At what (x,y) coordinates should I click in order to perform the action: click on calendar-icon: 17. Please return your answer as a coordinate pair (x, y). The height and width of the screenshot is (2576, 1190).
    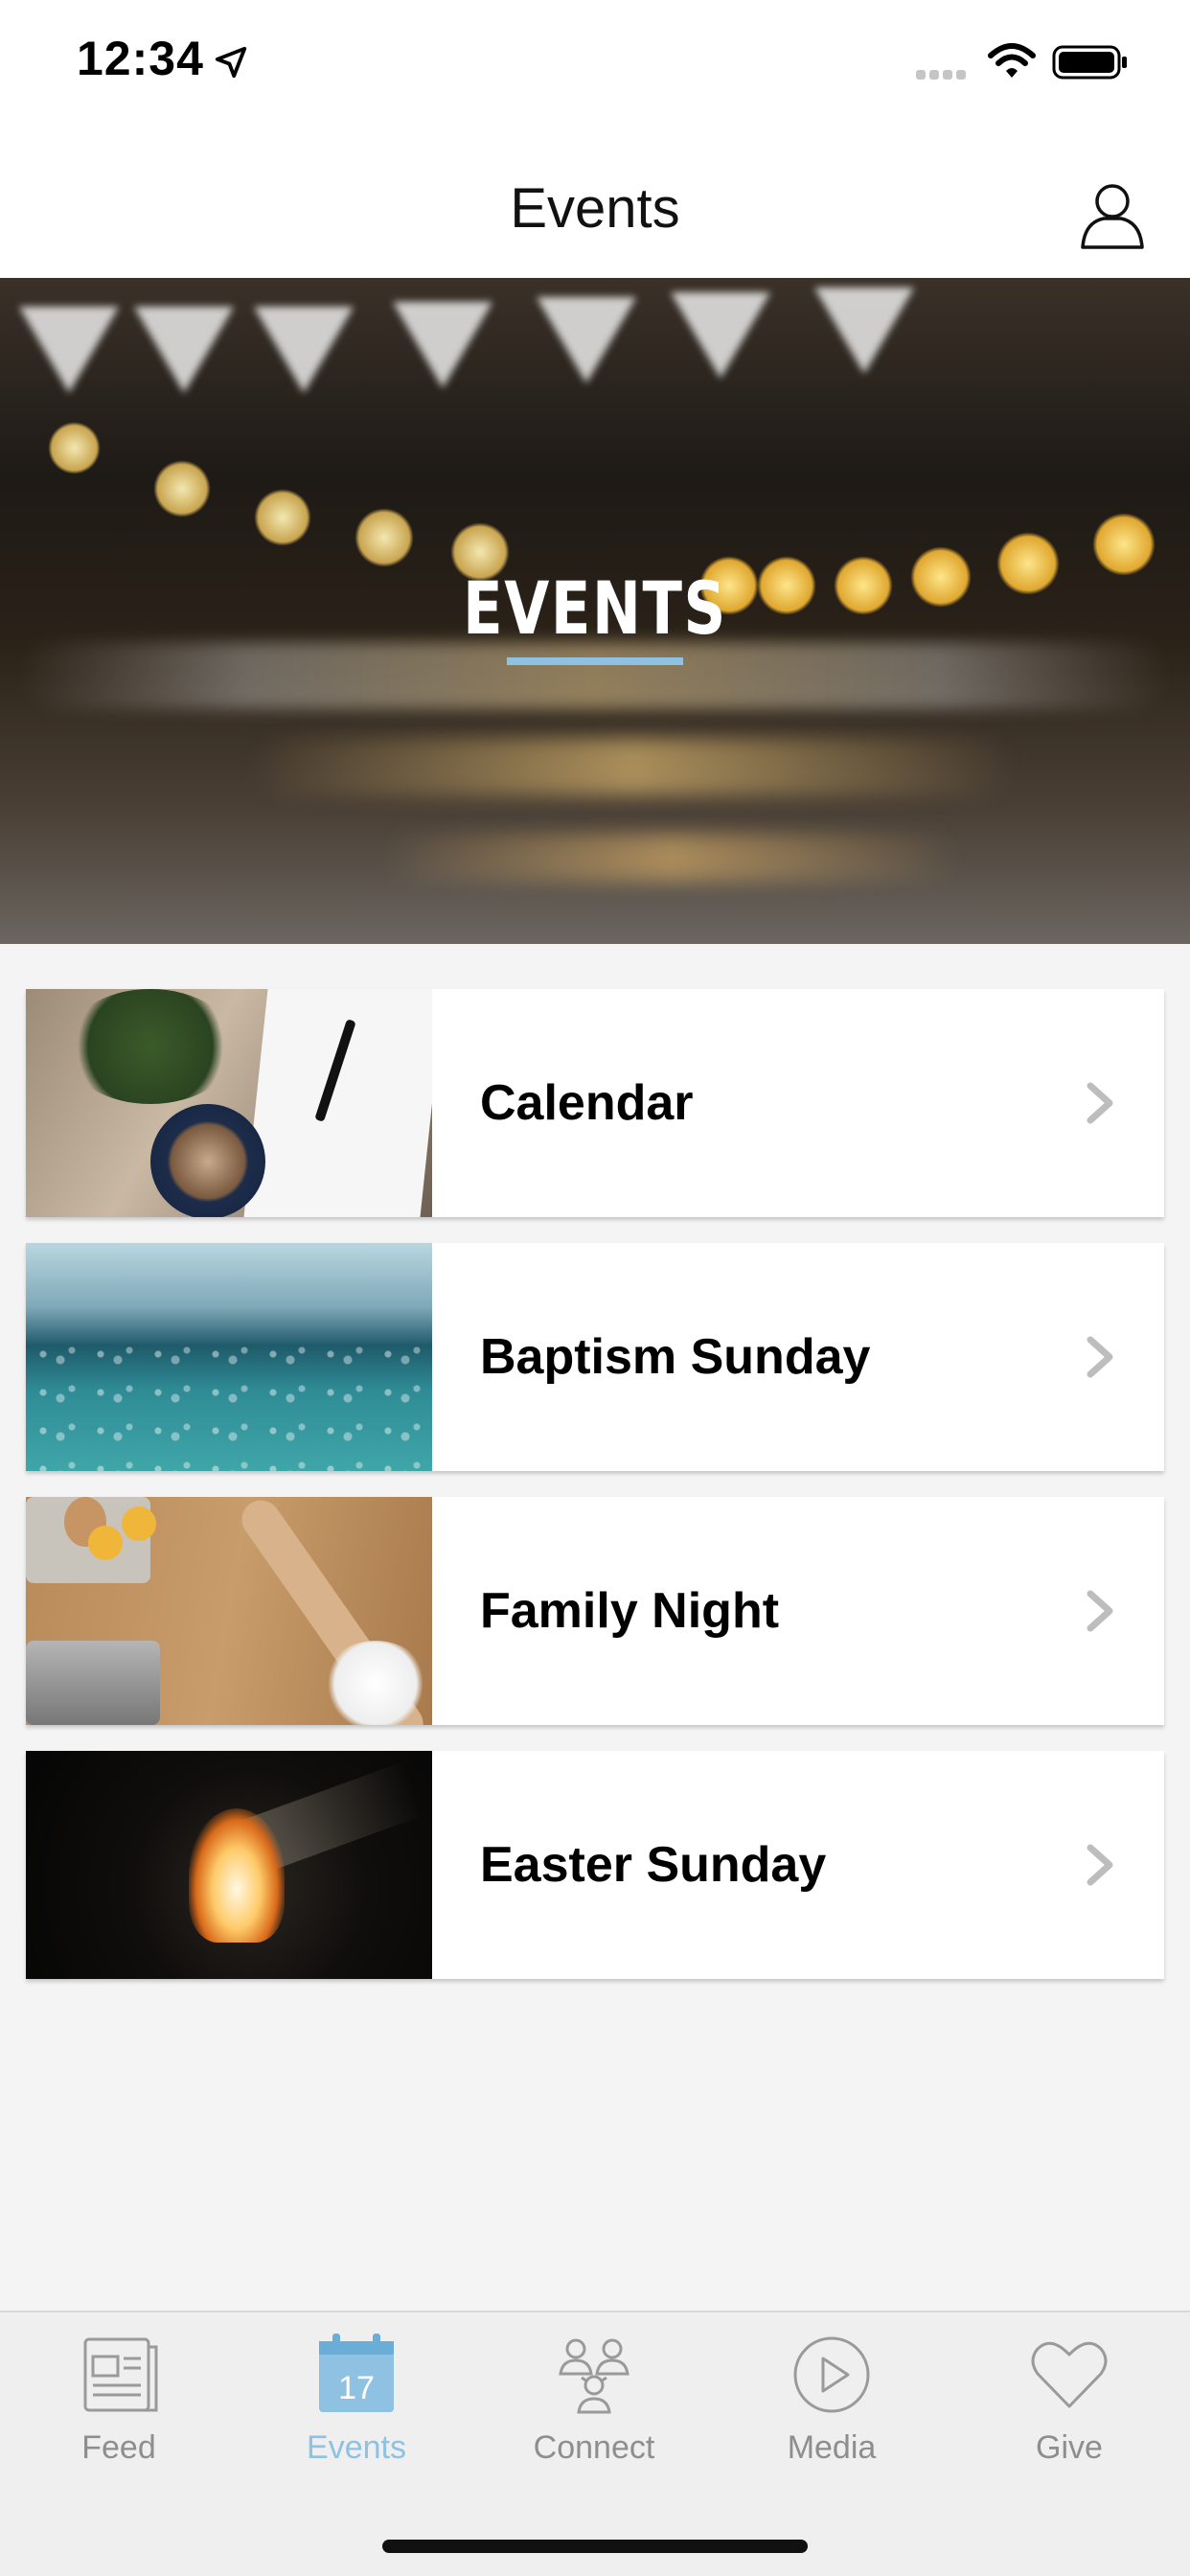
    Looking at the image, I should click on (357, 2373).